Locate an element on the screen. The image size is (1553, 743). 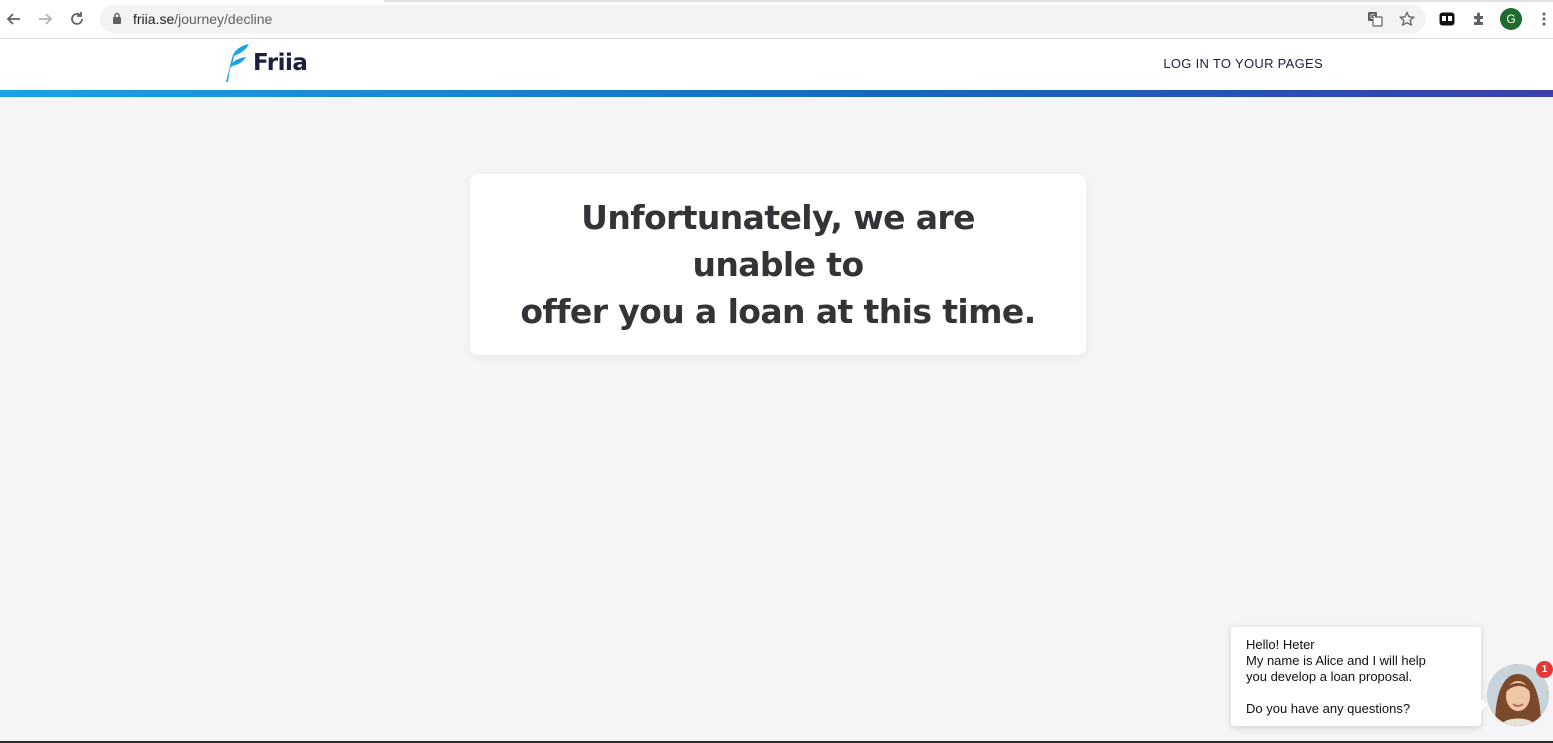
friia-logo: Friia is located at coordinates (267, 63).